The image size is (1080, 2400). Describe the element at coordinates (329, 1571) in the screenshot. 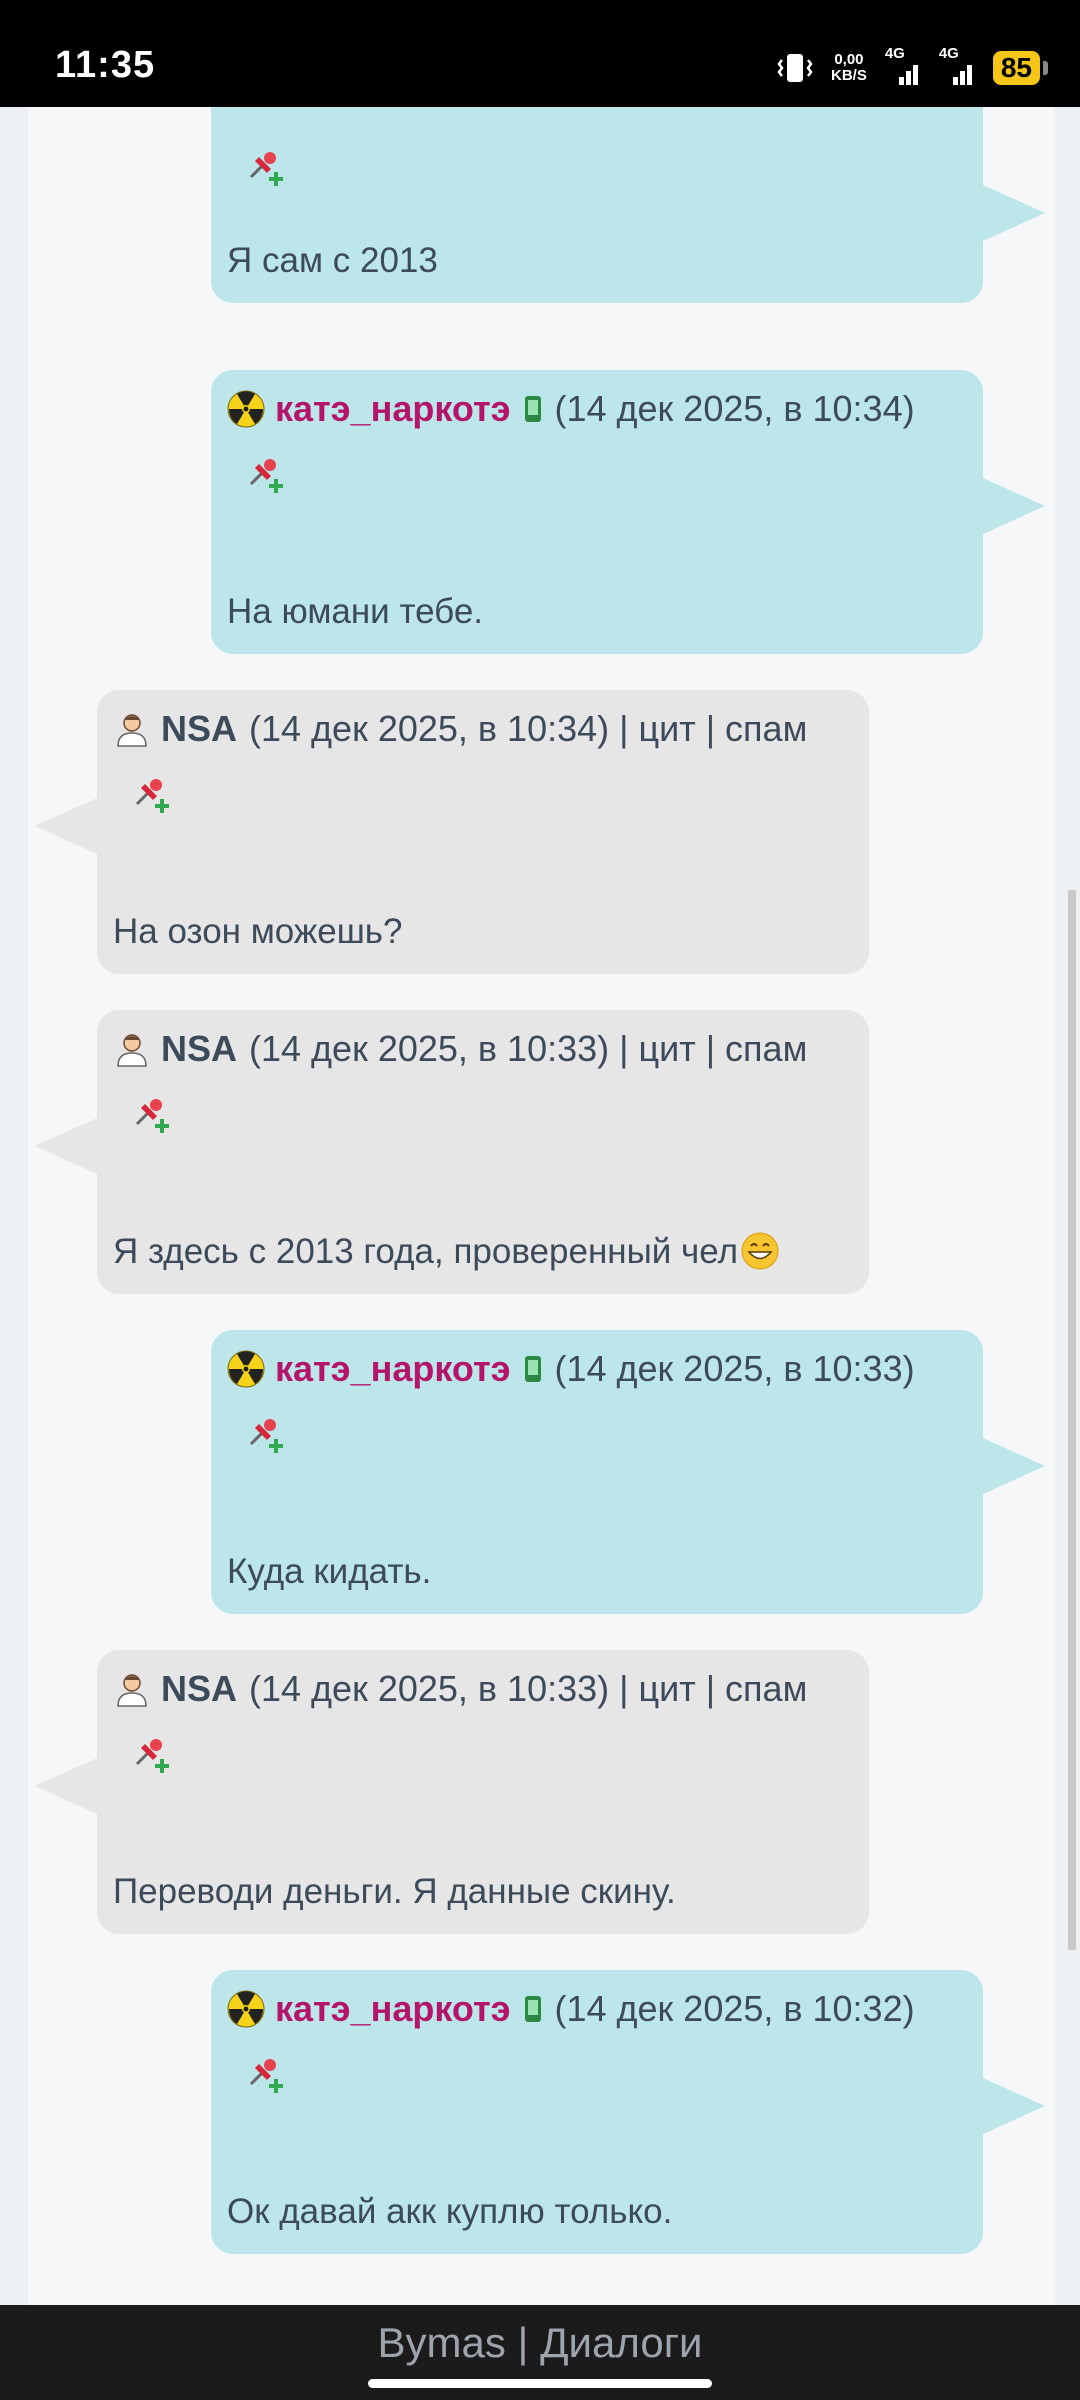

I see `message-text: Куда кидать.` at that location.